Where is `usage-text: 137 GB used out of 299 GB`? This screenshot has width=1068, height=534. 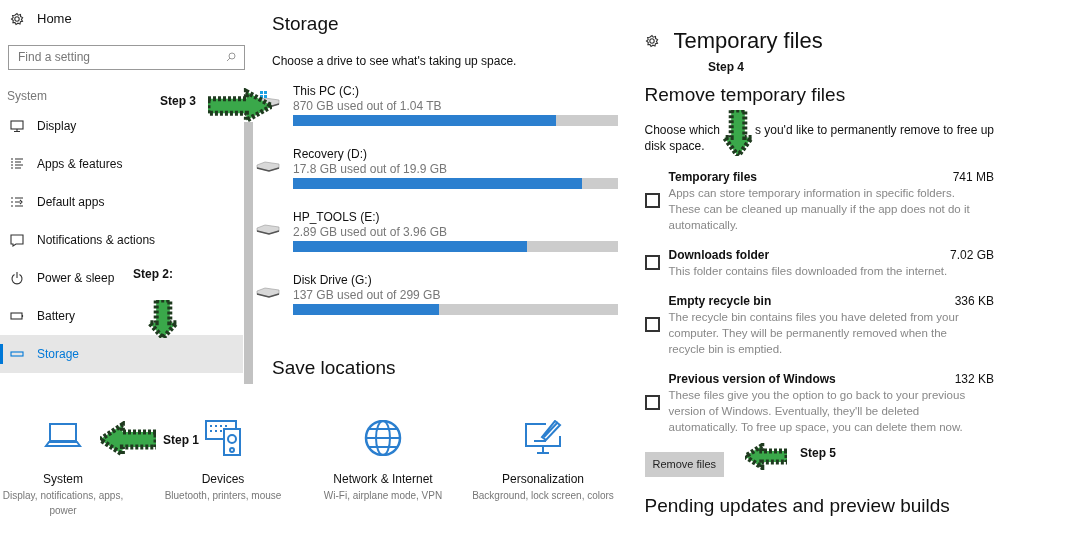 usage-text: 137 GB used out of 299 GB is located at coordinates (367, 295).